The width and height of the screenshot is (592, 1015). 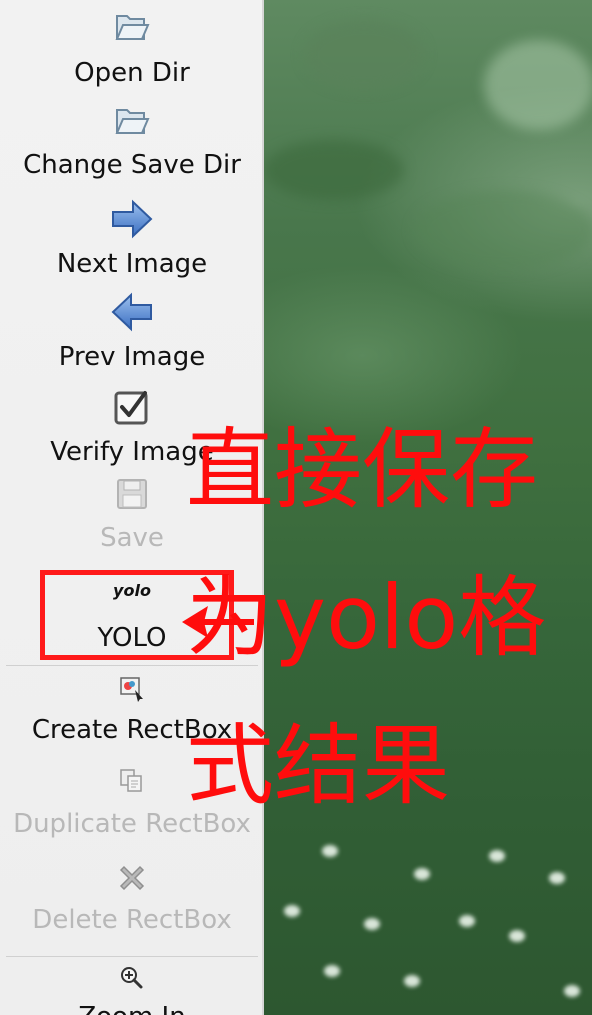 I want to click on toolbar-divider, so click(x=132, y=956).